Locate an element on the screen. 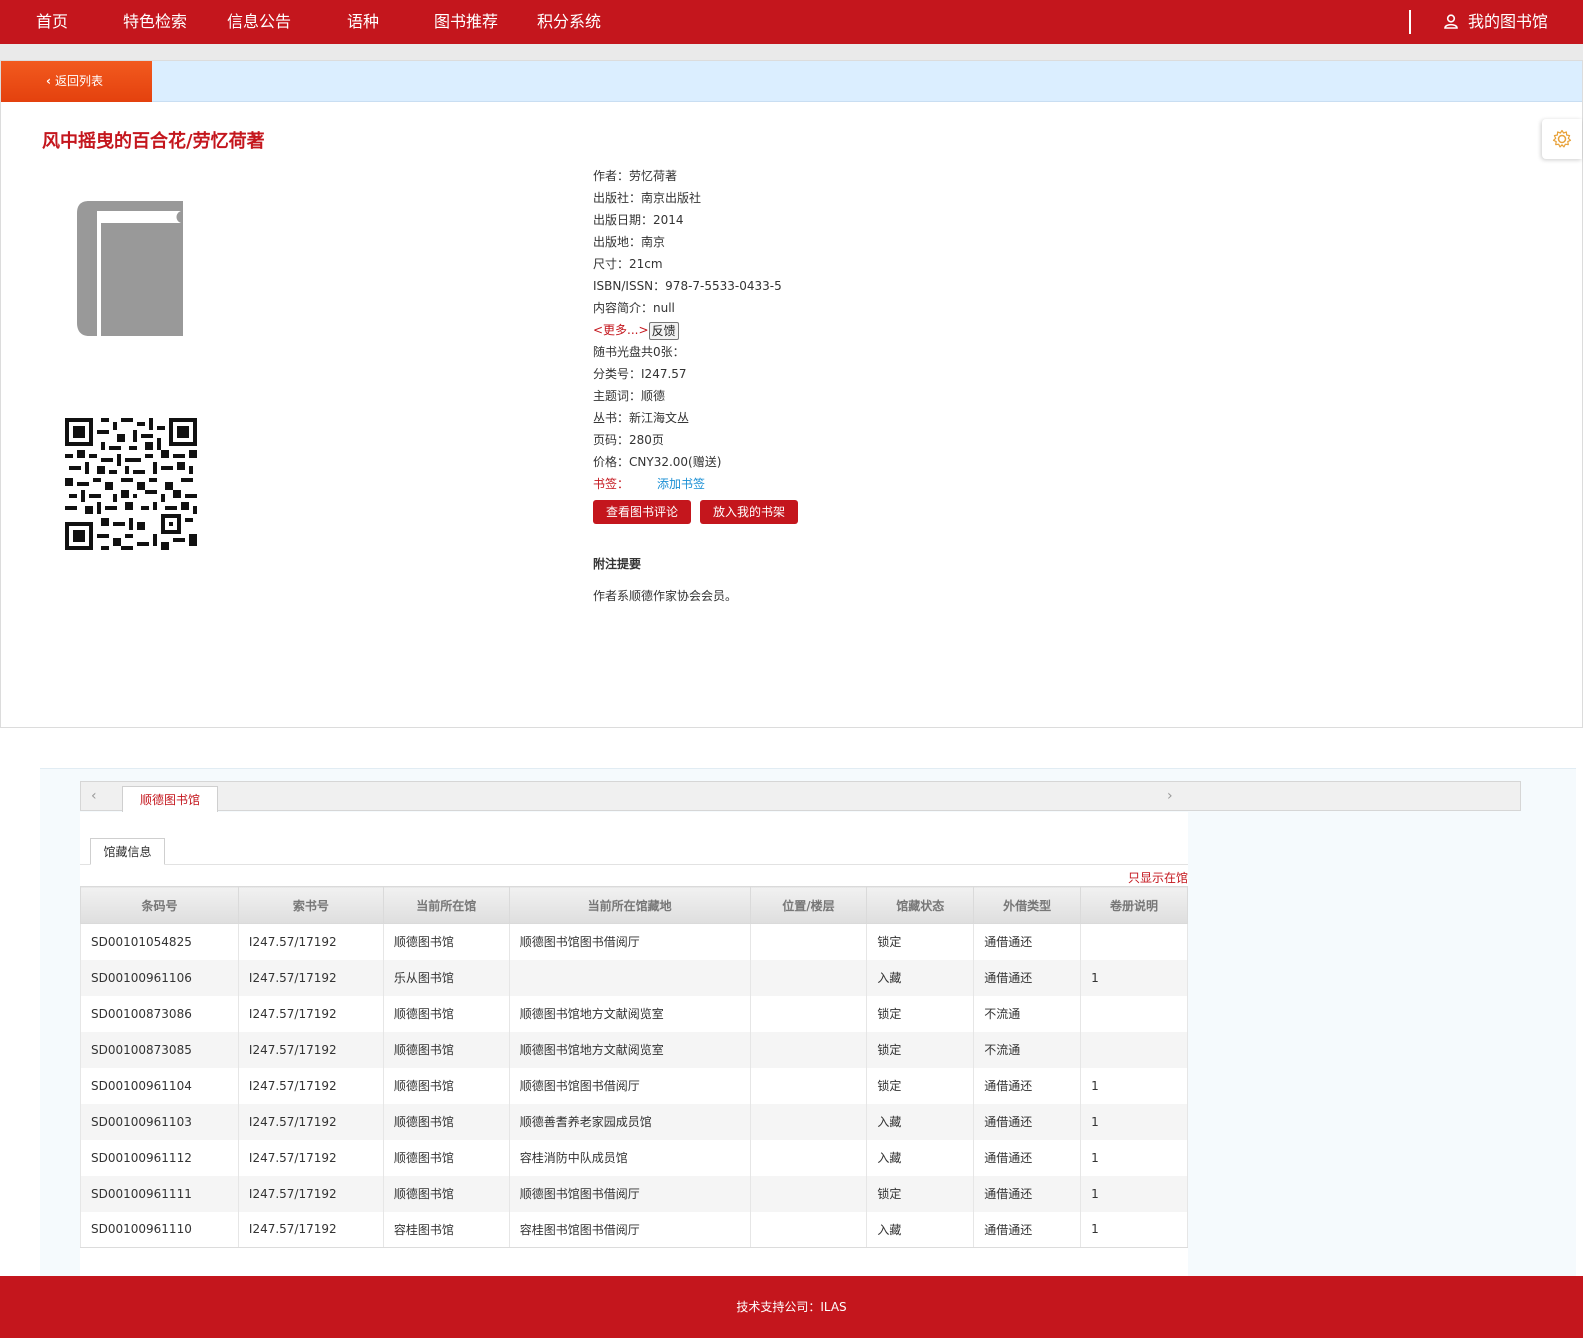 The image size is (1583, 1338). meta-label: 分类号： is located at coordinates (617, 374).